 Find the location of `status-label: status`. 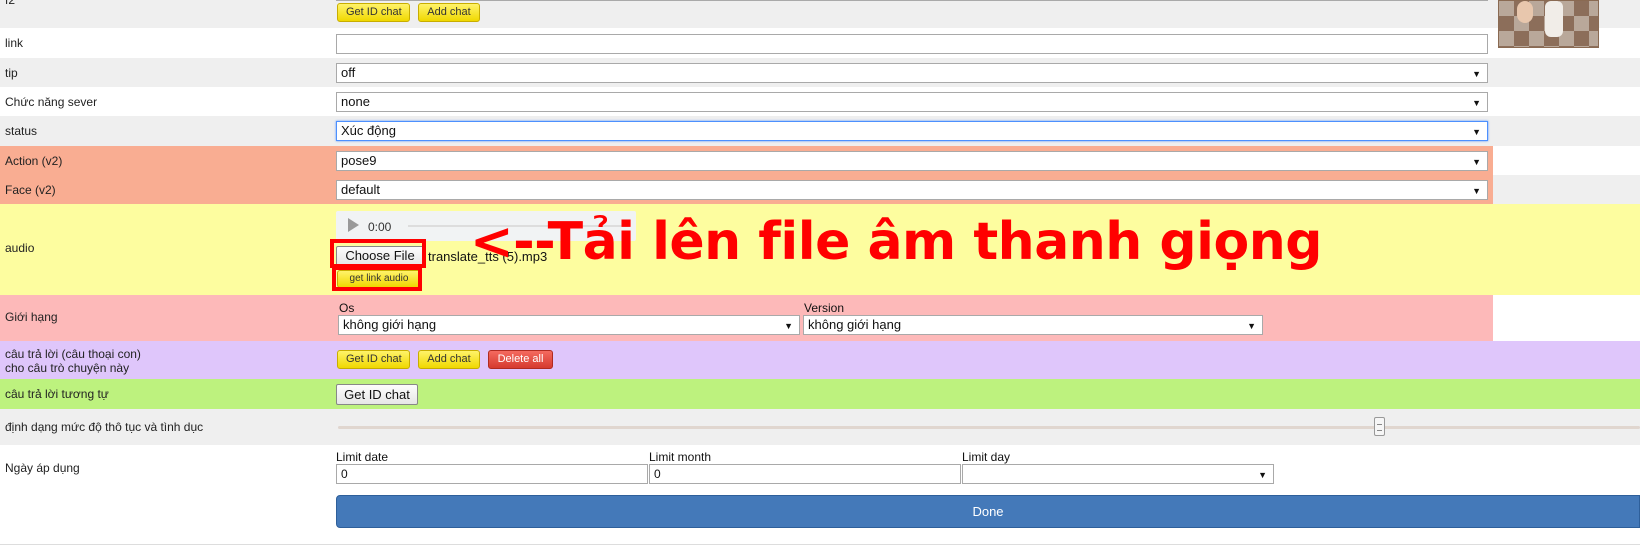

status-label: status is located at coordinates (21, 131).